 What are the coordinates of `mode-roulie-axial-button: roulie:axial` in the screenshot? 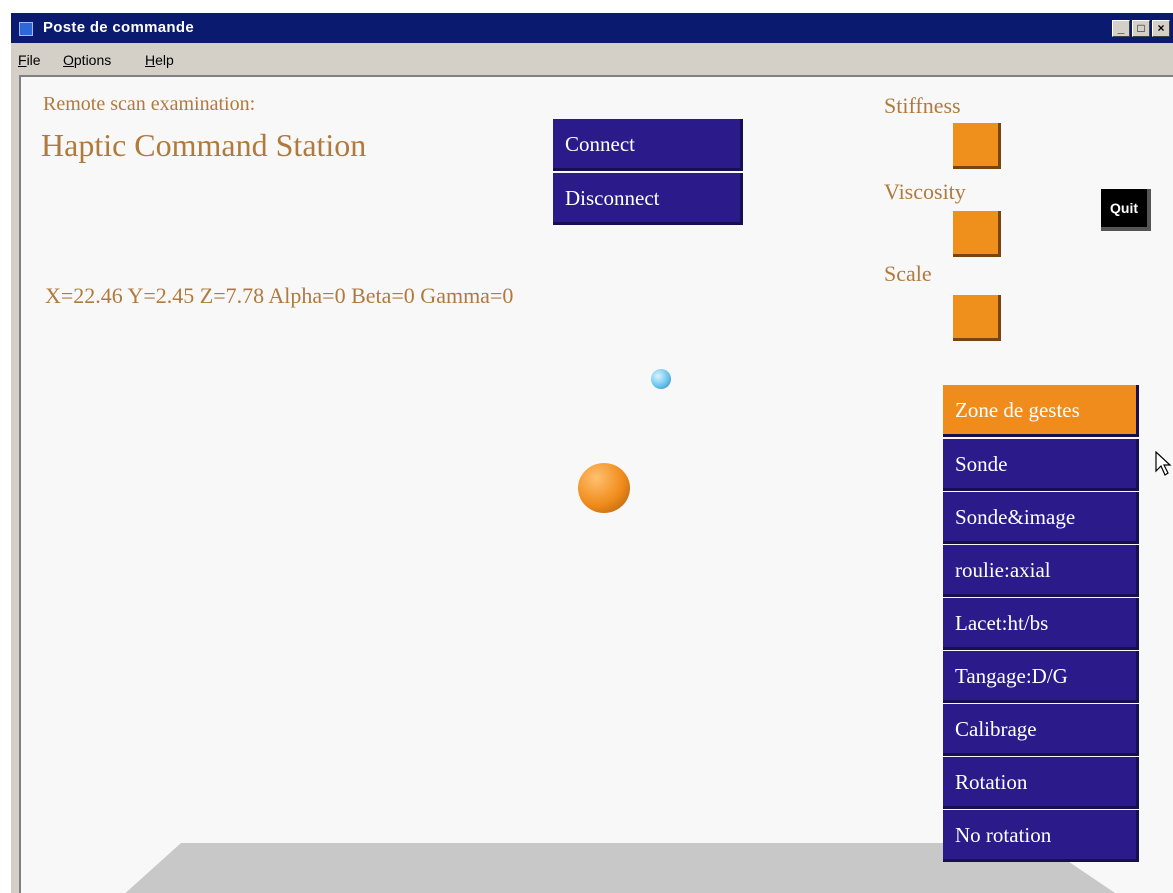 It's located at (1041, 571).